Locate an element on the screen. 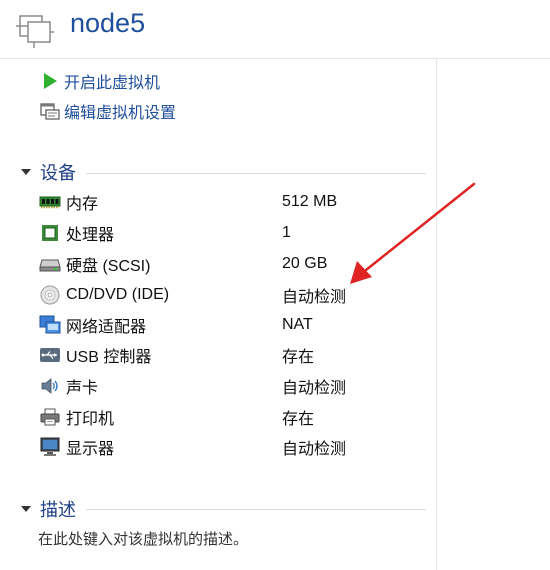 This screenshot has height=570, width=550. device-row-cd-dvd: CD/DVD (IDE) 自动检测 is located at coordinates (233, 295).